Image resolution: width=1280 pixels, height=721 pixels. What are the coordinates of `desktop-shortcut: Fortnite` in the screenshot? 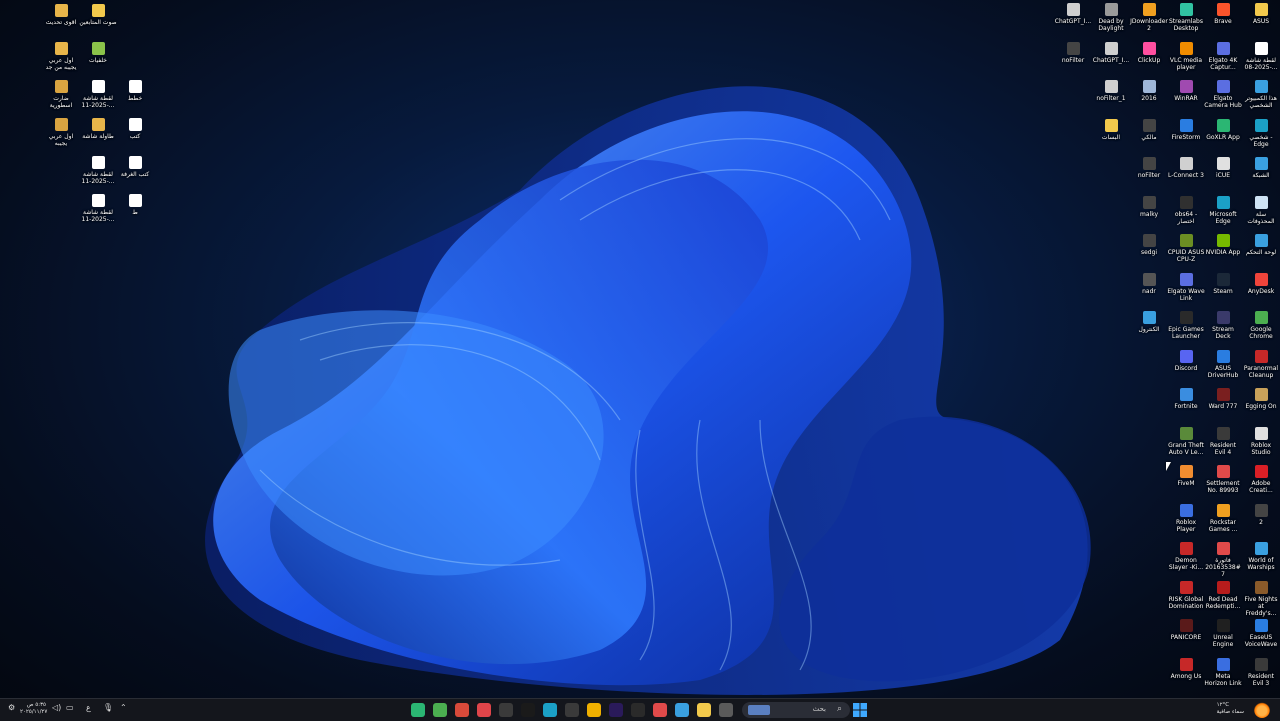 It's located at (1186, 399).